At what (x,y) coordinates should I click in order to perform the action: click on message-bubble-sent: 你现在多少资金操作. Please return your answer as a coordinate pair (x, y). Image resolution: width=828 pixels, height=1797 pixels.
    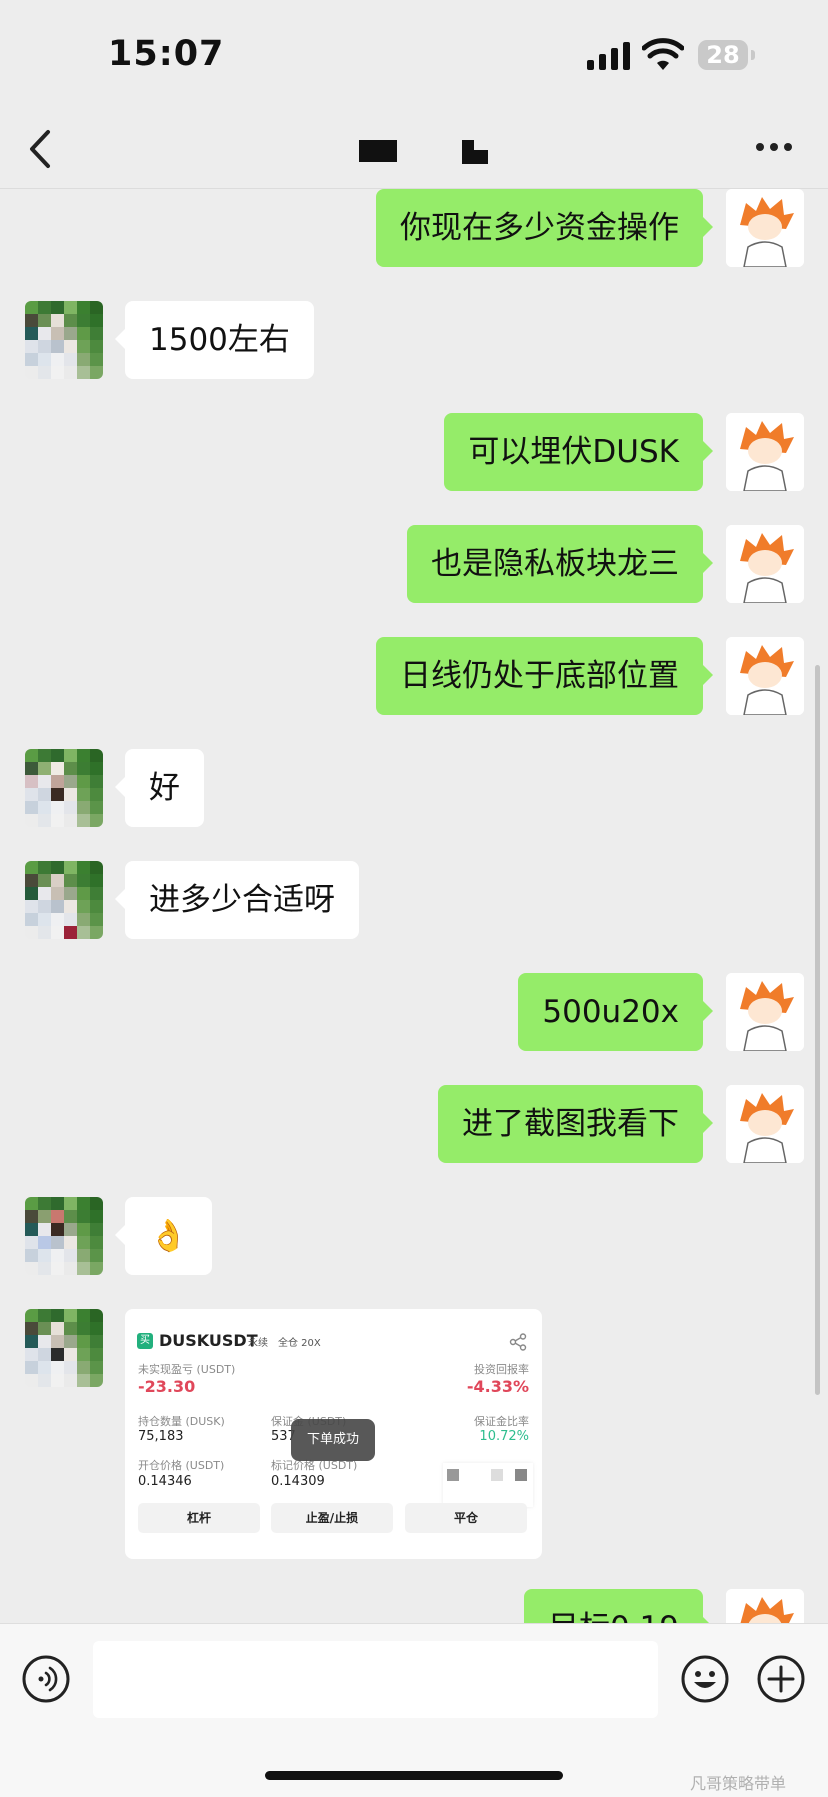
    Looking at the image, I should click on (544, 228).